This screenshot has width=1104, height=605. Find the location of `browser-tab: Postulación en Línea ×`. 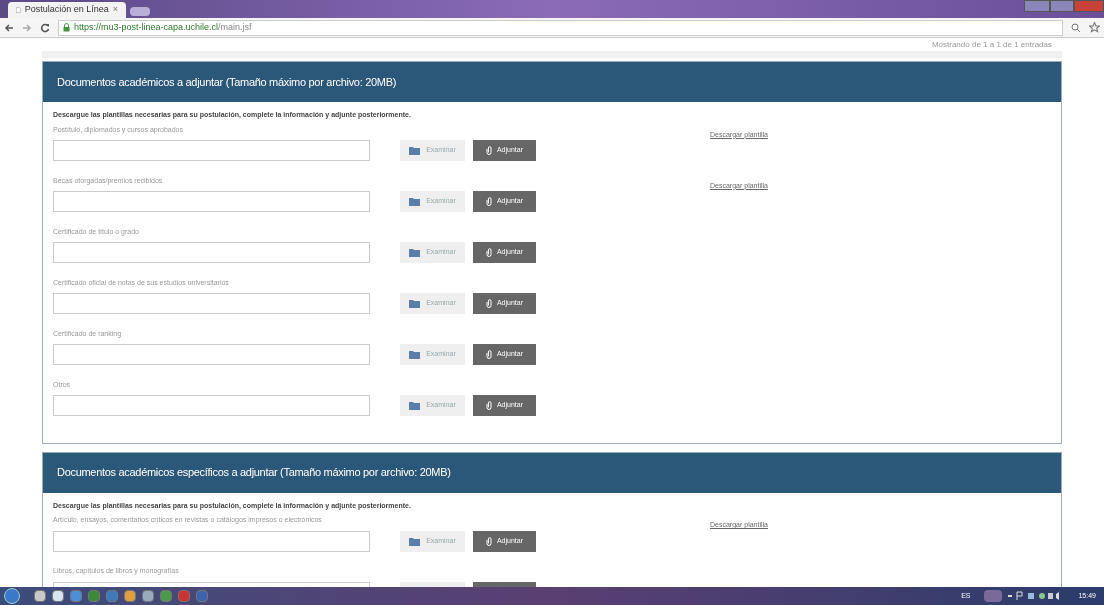

browser-tab: Postulación en Línea × is located at coordinates (67, 10).